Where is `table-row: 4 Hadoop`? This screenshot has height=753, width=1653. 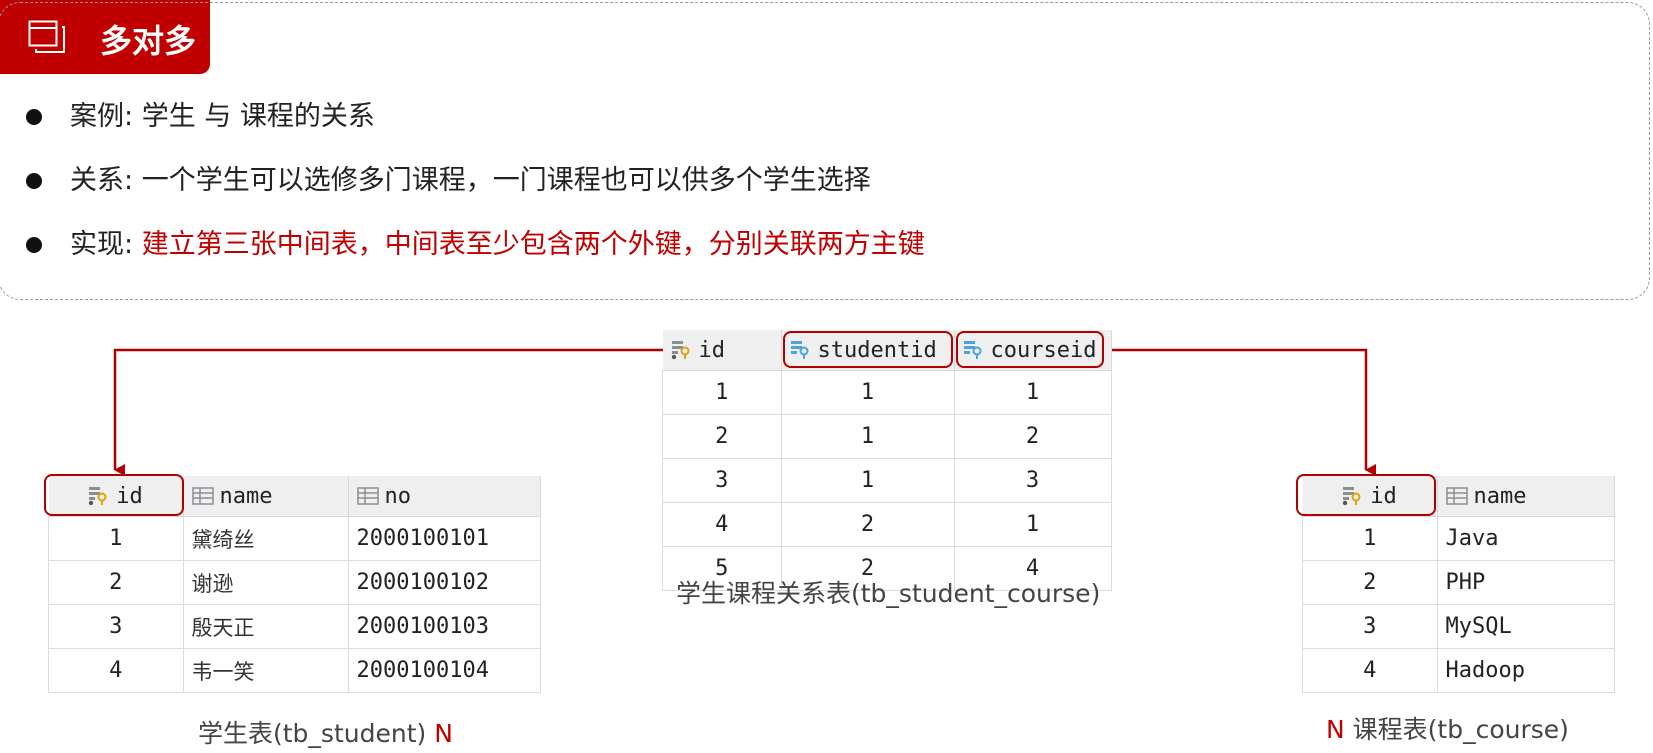 table-row: 4 Hadoop is located at coordinates (1458, 670).